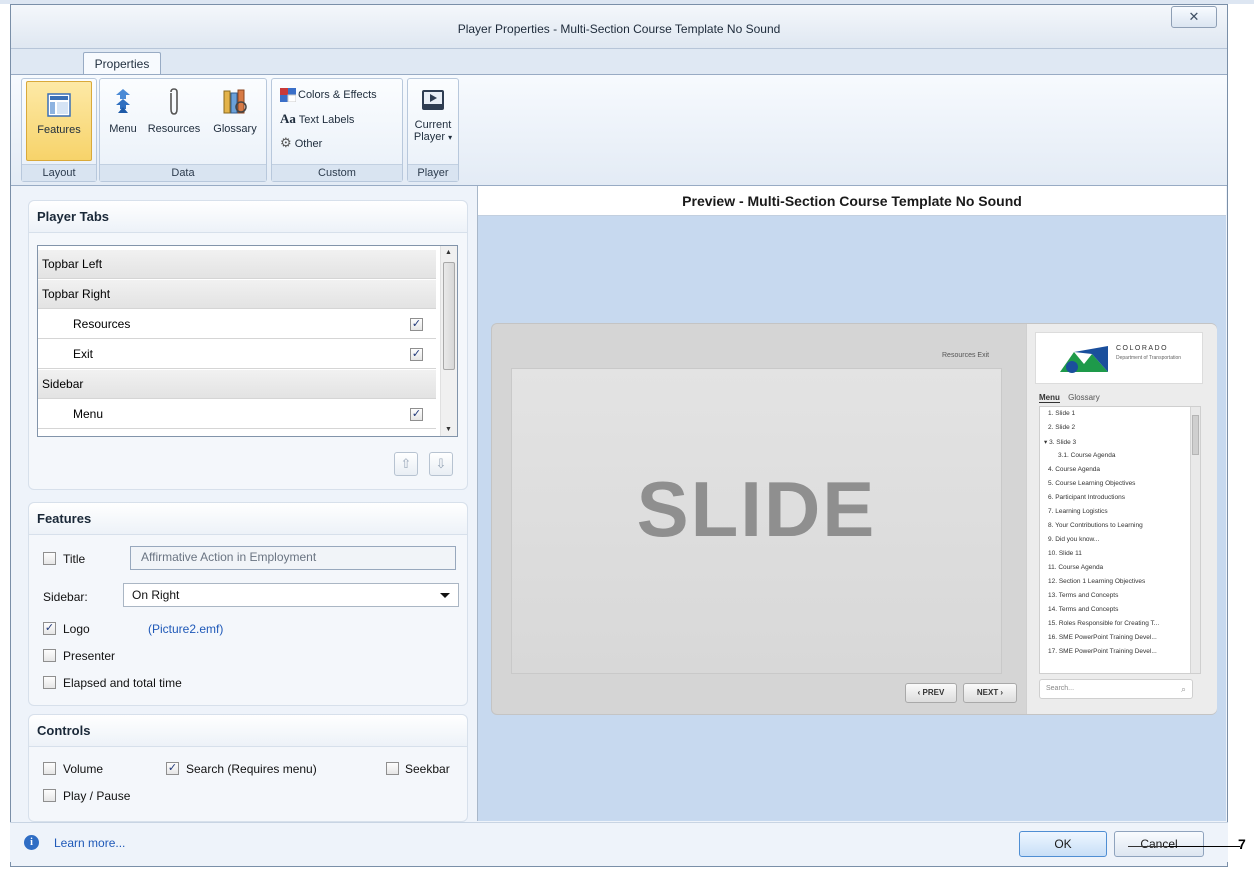 The width and height of the screenshot is (1254, 871). What do you see at coordinates (449, 316) in the screenshot?
I see `scroll-thumb` at bounding box center [449, 316].